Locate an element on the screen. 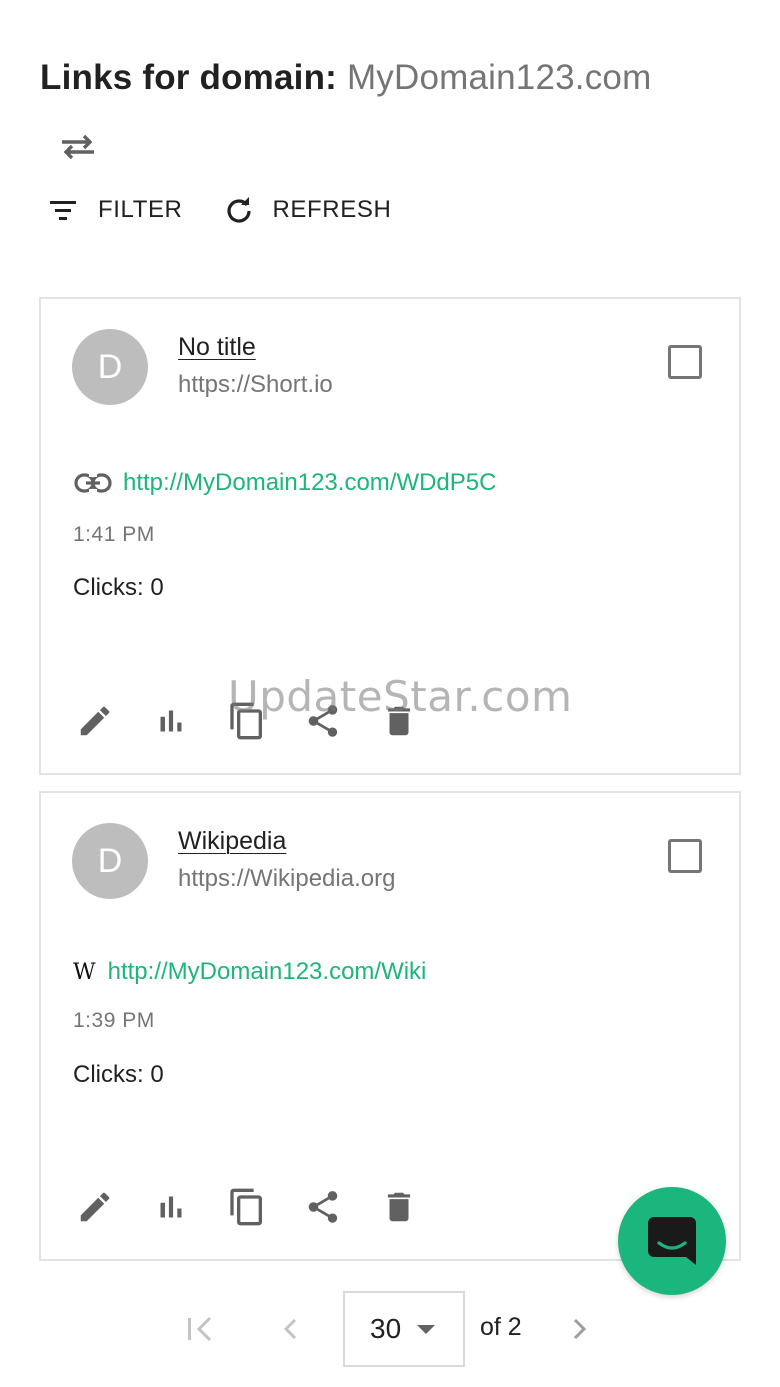 The image size is (780, 1387). toolbar: FILTER REFRESH is located at coordinates (240, 210).